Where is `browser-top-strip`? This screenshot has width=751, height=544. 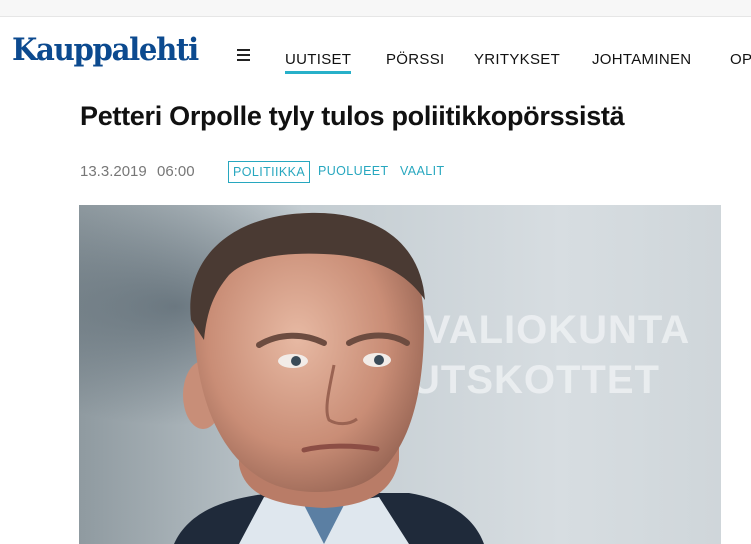 browser-top-strip is located at coordinates (375, 8).